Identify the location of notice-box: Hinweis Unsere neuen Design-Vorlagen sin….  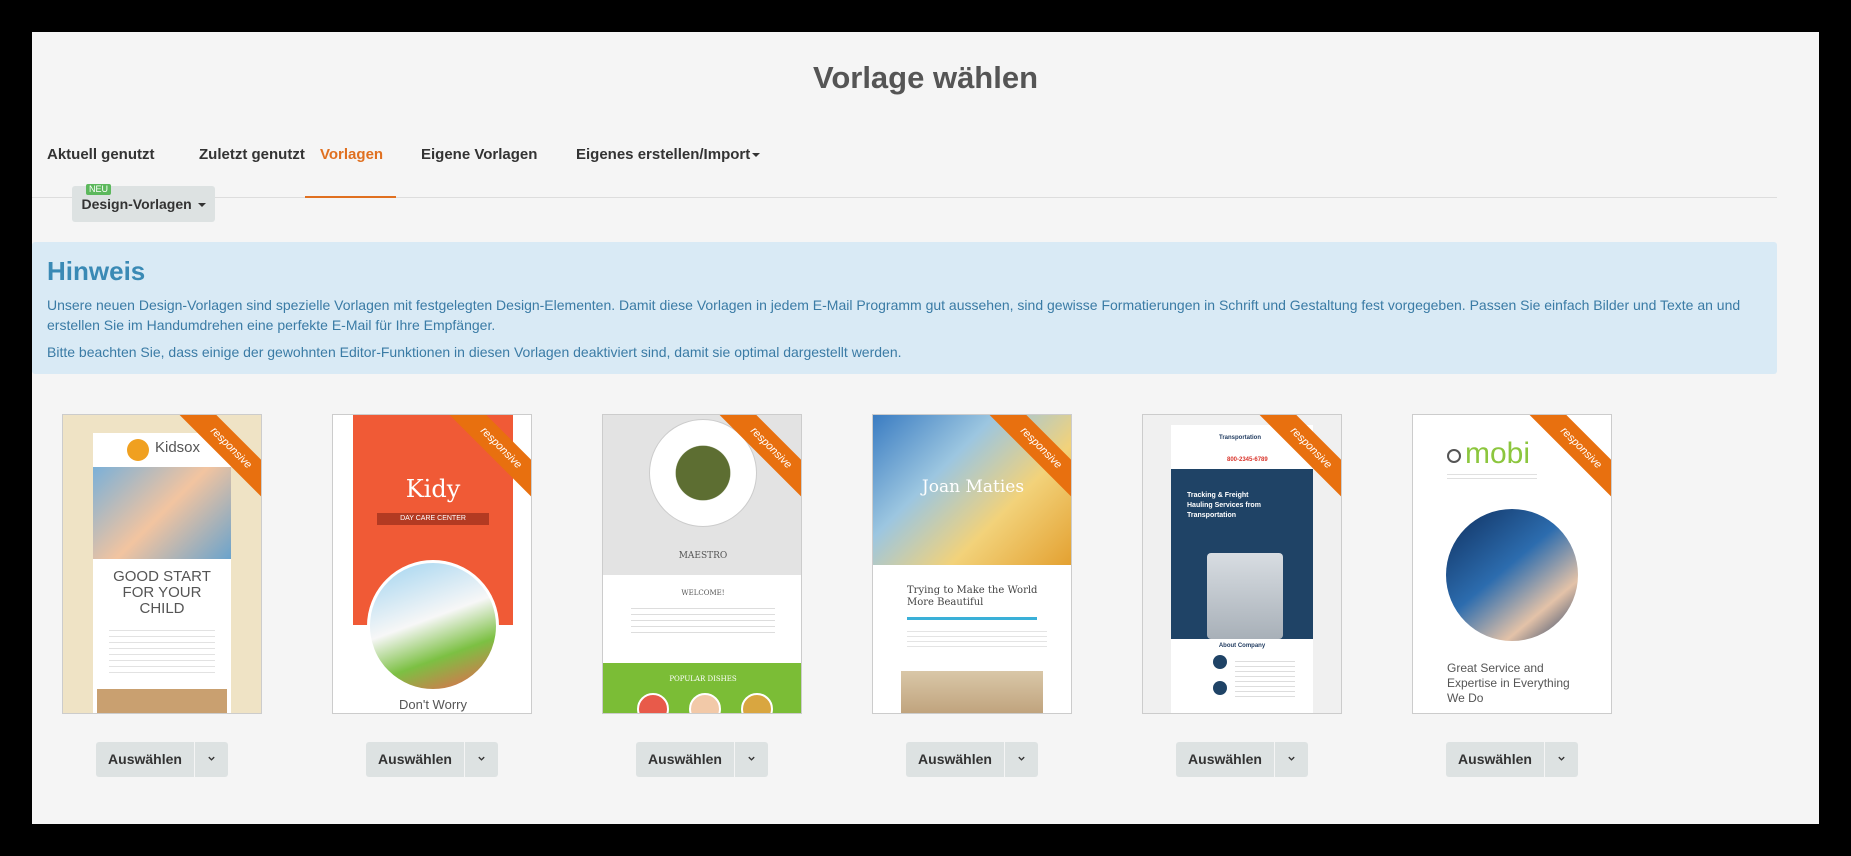
(904, 308).